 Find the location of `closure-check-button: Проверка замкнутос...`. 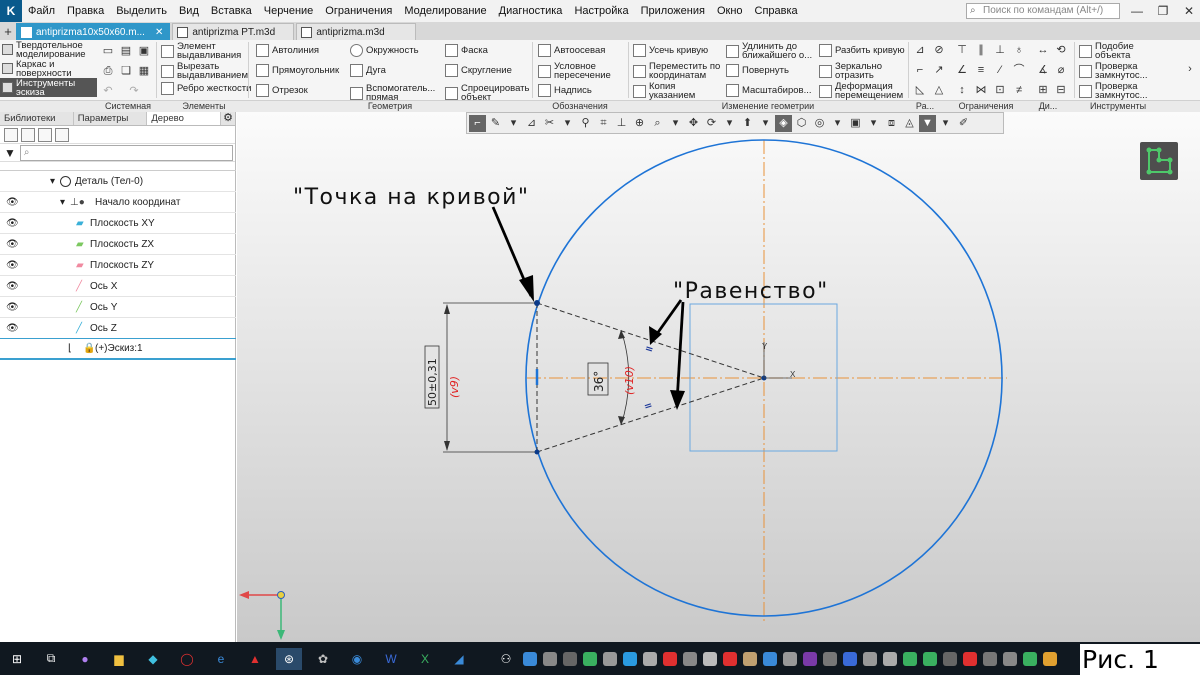

closure-check-button: Проверка замкнутос... is located at coordinates (1118, 71).